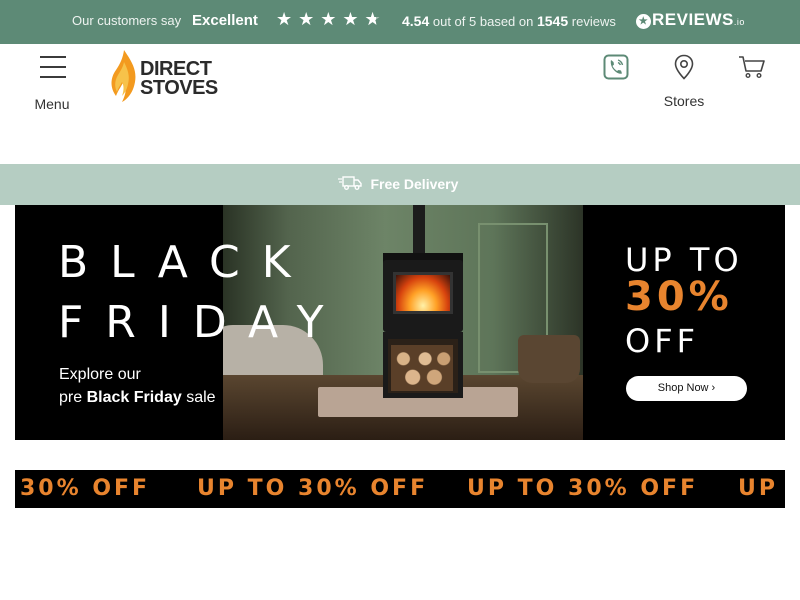 The height and width of the screenshot is (600, 800). I want to click on hero-discount-percent: 30%, so click(679, 297).